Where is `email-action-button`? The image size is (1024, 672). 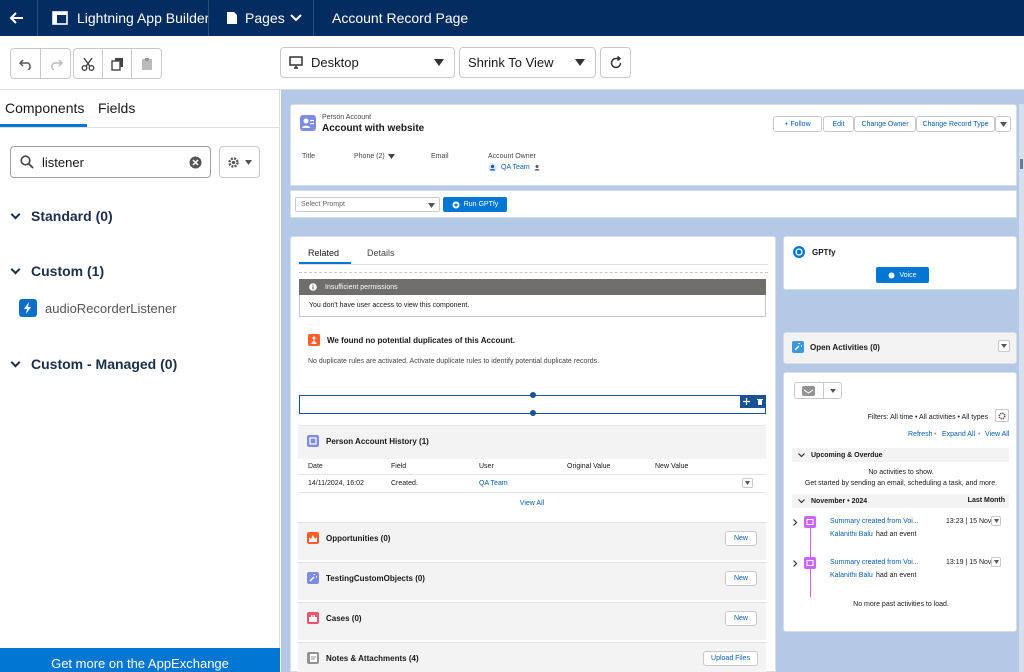
email-action-button is located at coordinates (818, 390).